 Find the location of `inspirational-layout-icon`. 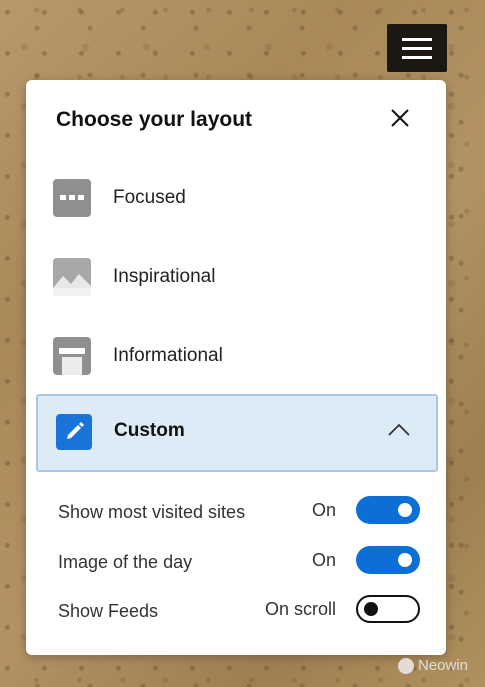

inspirational-layout-icon is located at coordinates (72, 277).